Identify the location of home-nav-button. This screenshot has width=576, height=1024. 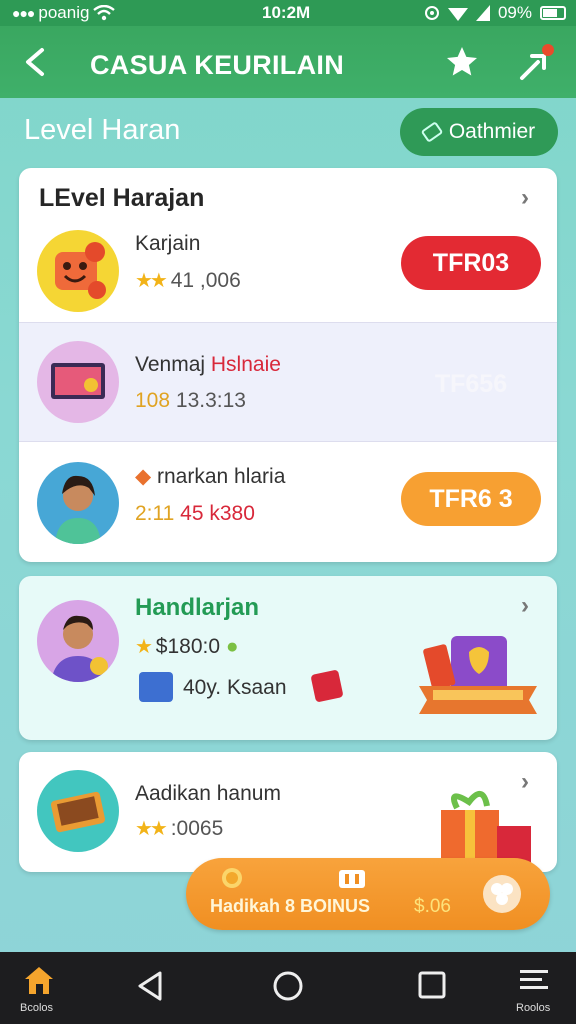
(39, 982).